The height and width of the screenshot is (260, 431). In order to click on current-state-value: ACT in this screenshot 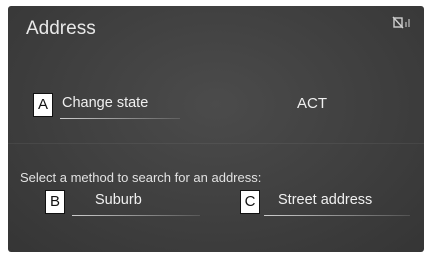, I will do `click(312, 103)`.